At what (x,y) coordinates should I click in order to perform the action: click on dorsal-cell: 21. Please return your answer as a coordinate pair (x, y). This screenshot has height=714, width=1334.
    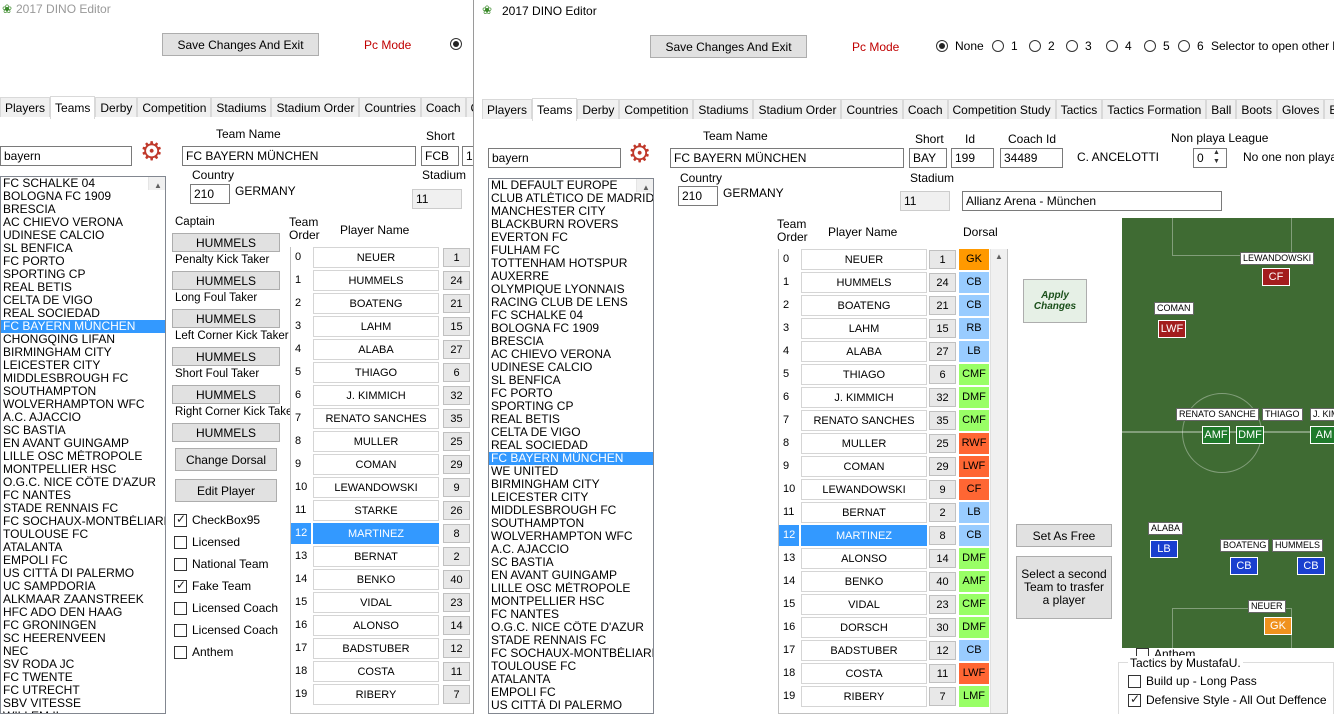
    Looking at the image, I should click on (942, 305).